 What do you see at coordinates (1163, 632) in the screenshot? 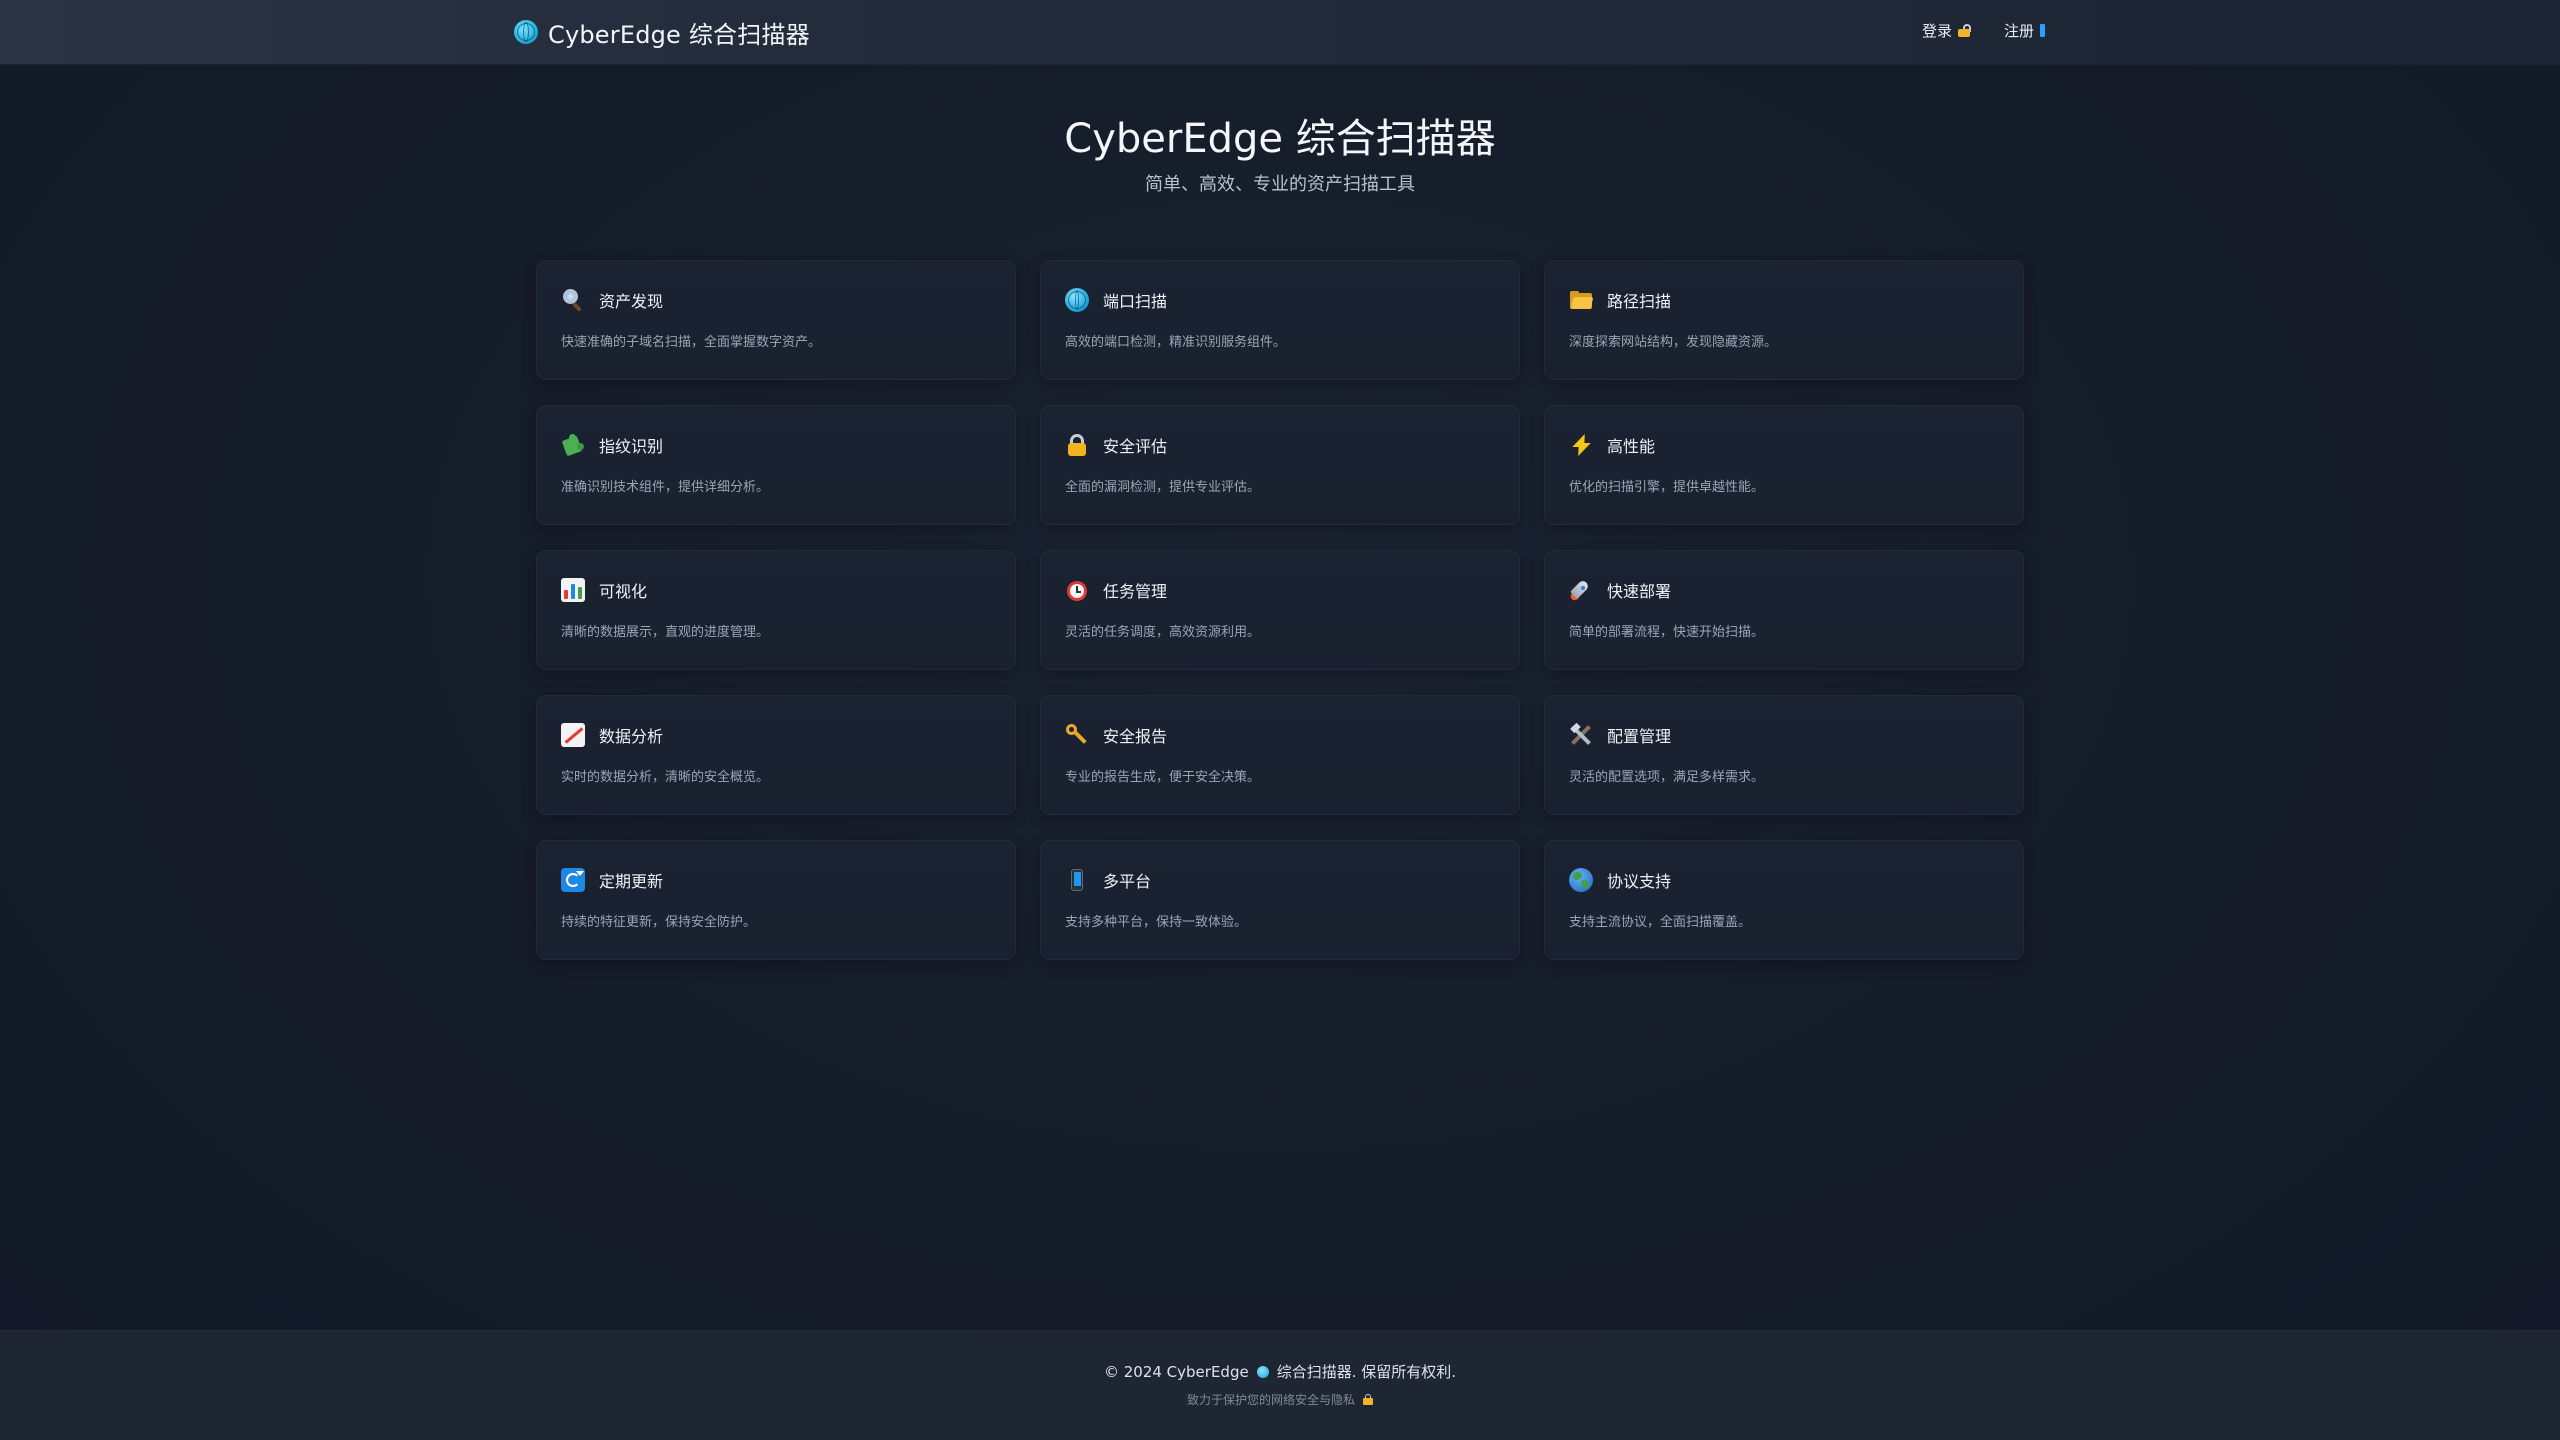
I see `feature-description: 灵活的任务调度，高效资源利用。` at bounding box center [1163, 632].